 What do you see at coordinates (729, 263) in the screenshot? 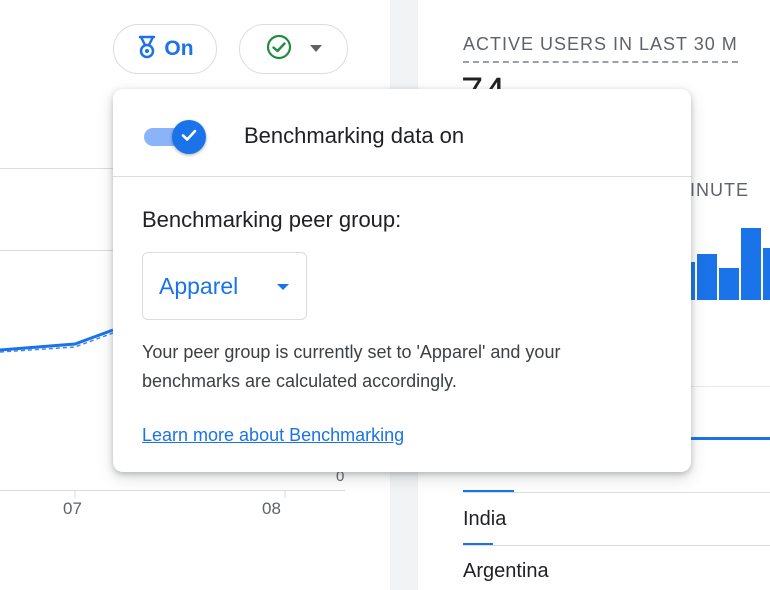
I see `per-minute-bars` at bounding box center [729, 263].